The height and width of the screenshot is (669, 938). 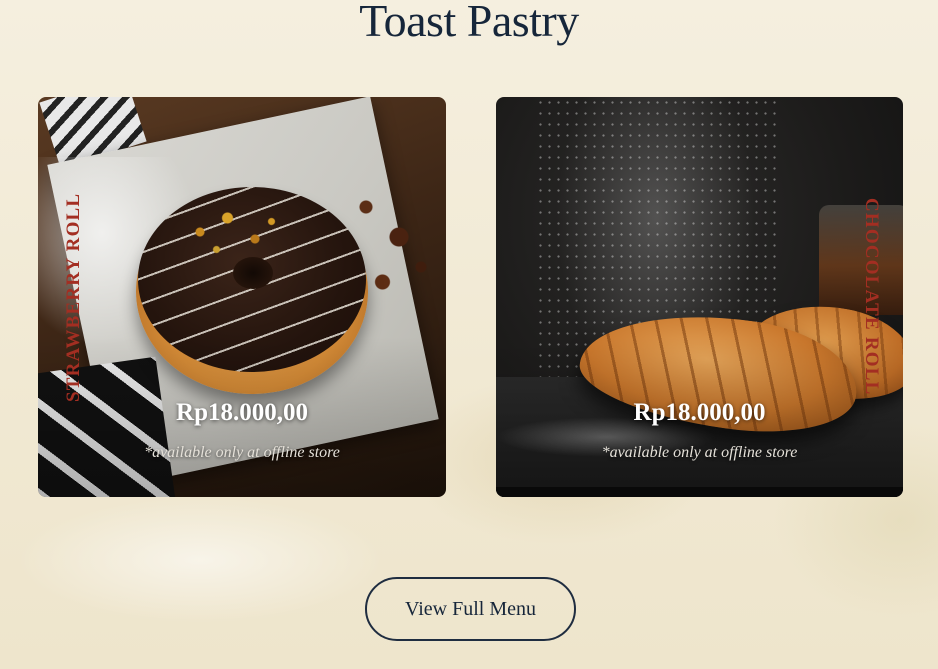 What do you see at coordinates (469, 23) in the screenshot?
I see `section-title: Toast Pastry` at bounding box center [469, 23].